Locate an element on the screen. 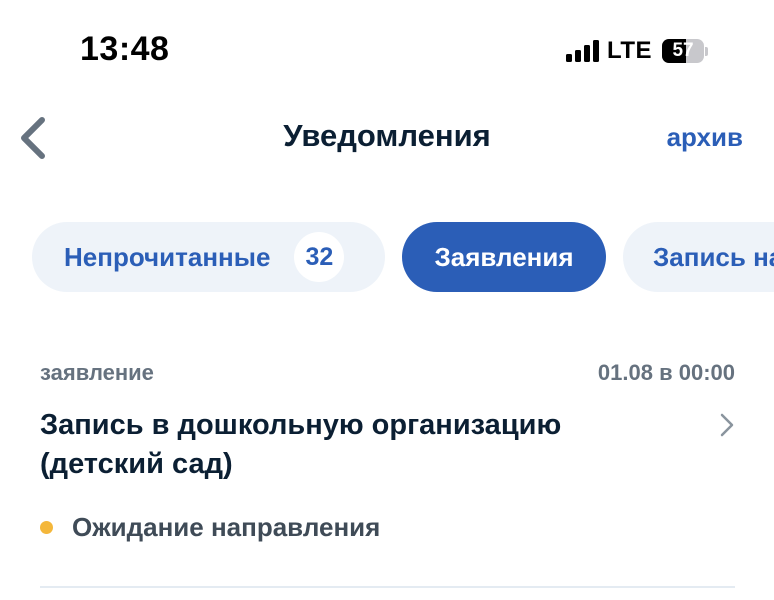 Image resolution: width=774 pixels, height=600 pixels. notification-date: 01.08 в 00:00 is located at coordinates (666, 372).